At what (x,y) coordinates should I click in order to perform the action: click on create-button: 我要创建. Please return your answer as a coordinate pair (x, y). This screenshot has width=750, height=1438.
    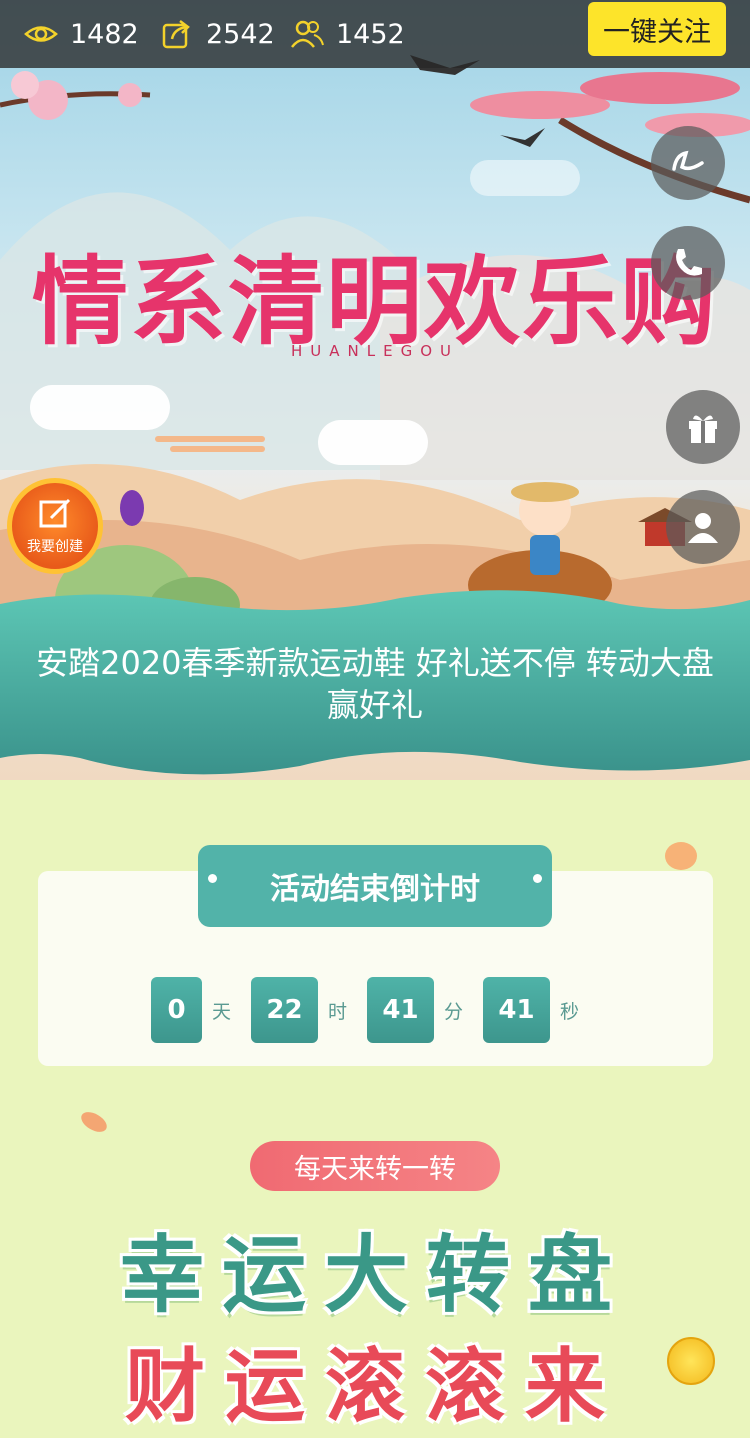
    Looking at the image, I should click on (55, 526).